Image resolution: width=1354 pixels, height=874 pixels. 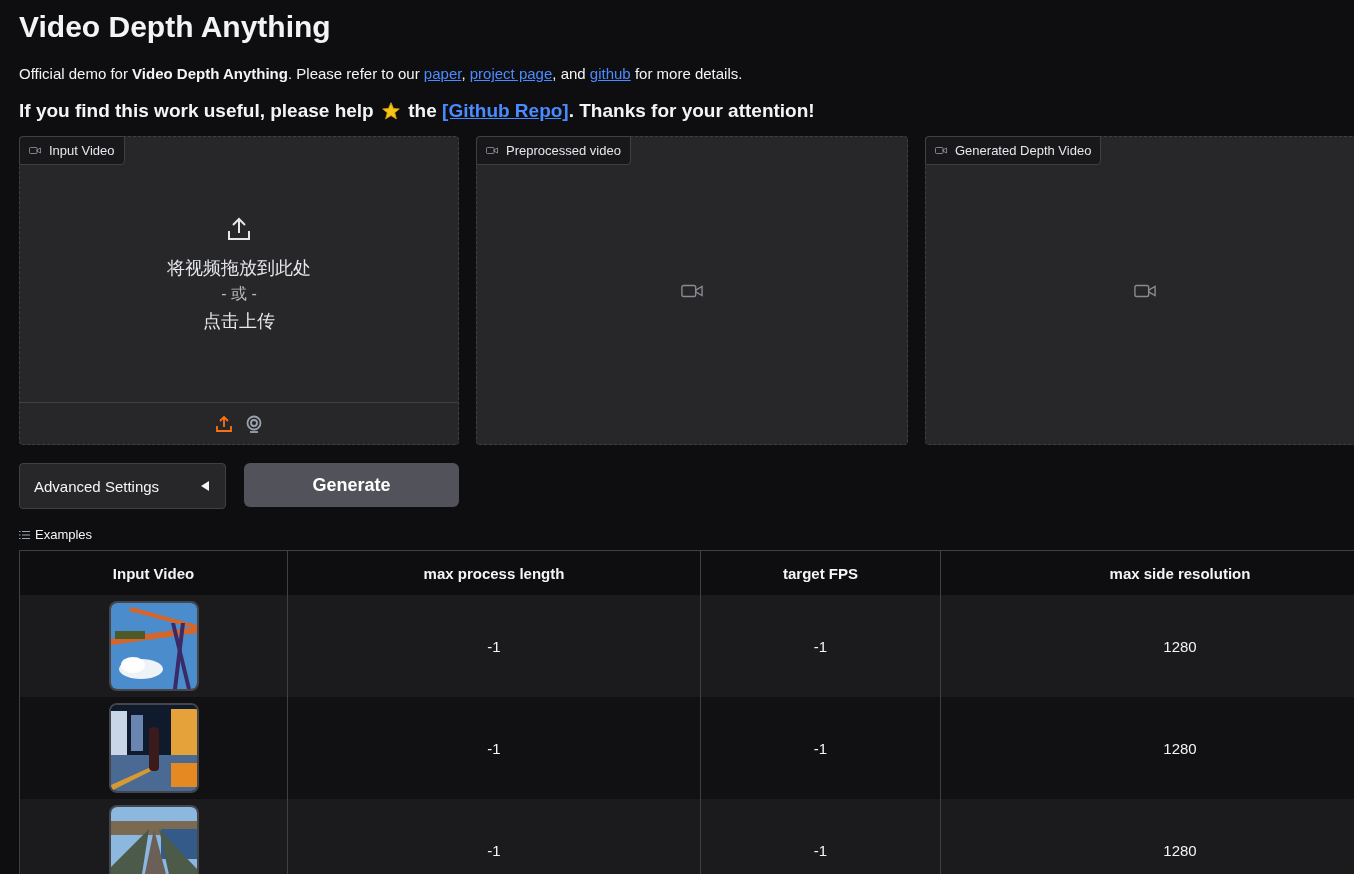 I want to click on page-title: Video Depth Anything, so click(x=175, y=27).